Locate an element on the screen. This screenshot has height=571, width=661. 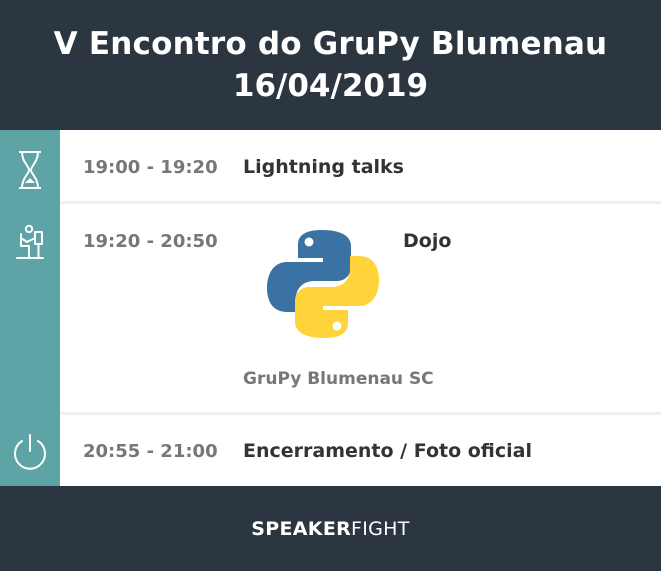
power-icon is located at coordinates (30, 452).